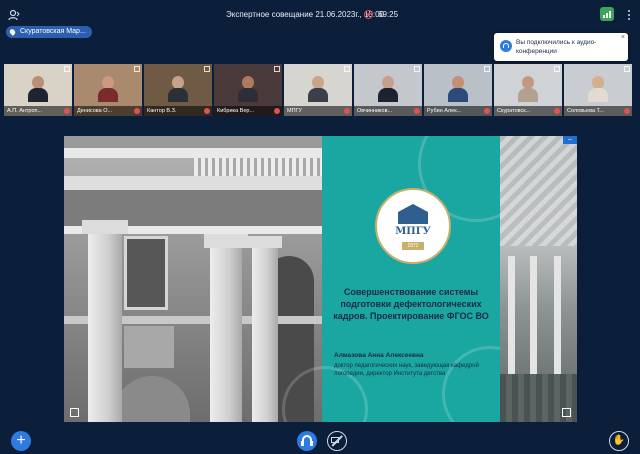 This screenshot has width=640, height=454. Describe the element at coordinates (388, 14) in the screenshot. I see `meeting-timer: 69:25` at that location.